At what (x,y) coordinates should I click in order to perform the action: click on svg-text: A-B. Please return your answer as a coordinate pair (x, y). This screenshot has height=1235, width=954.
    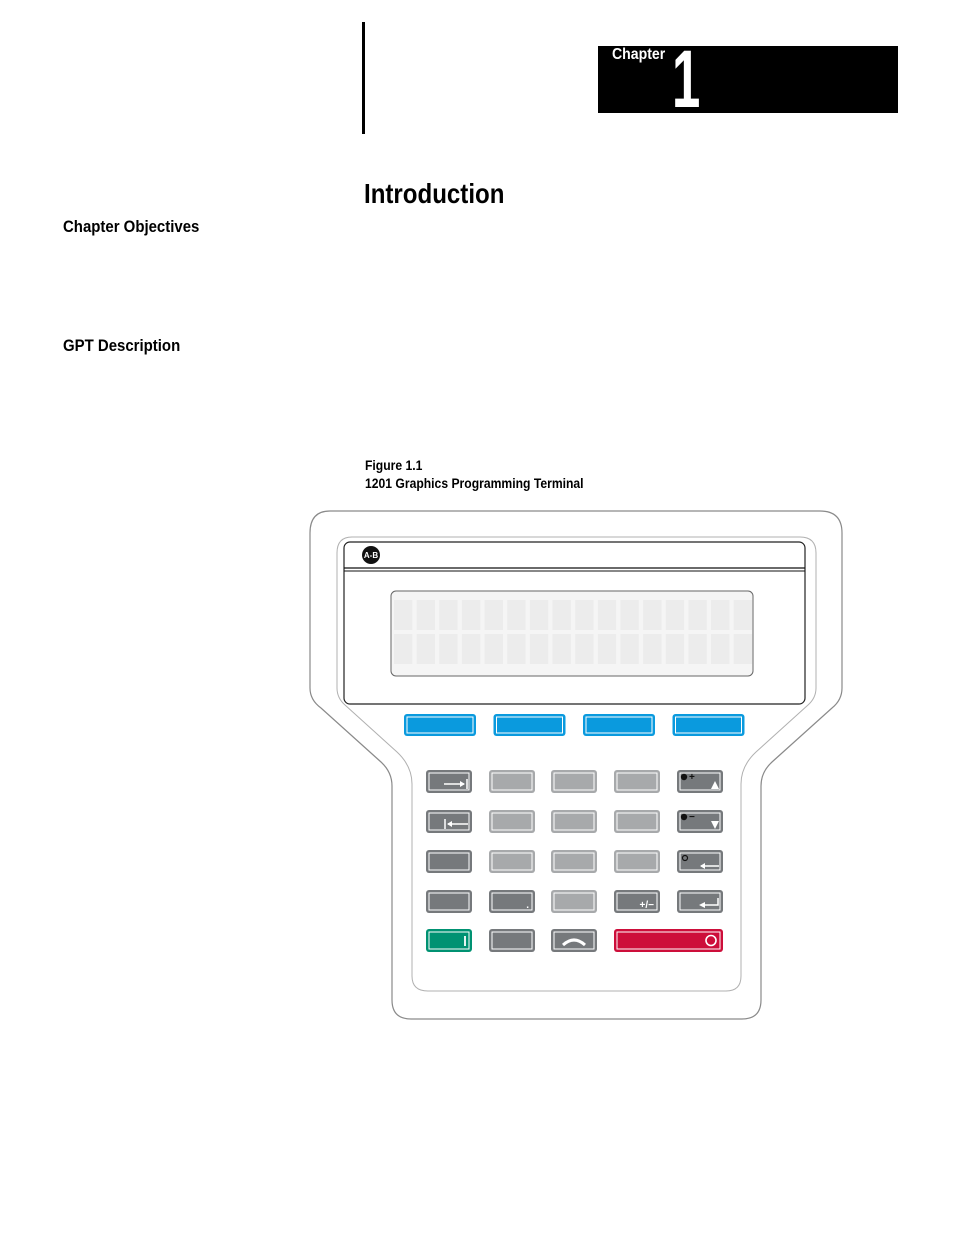
    Looking at the image, I should click on (371, 555).